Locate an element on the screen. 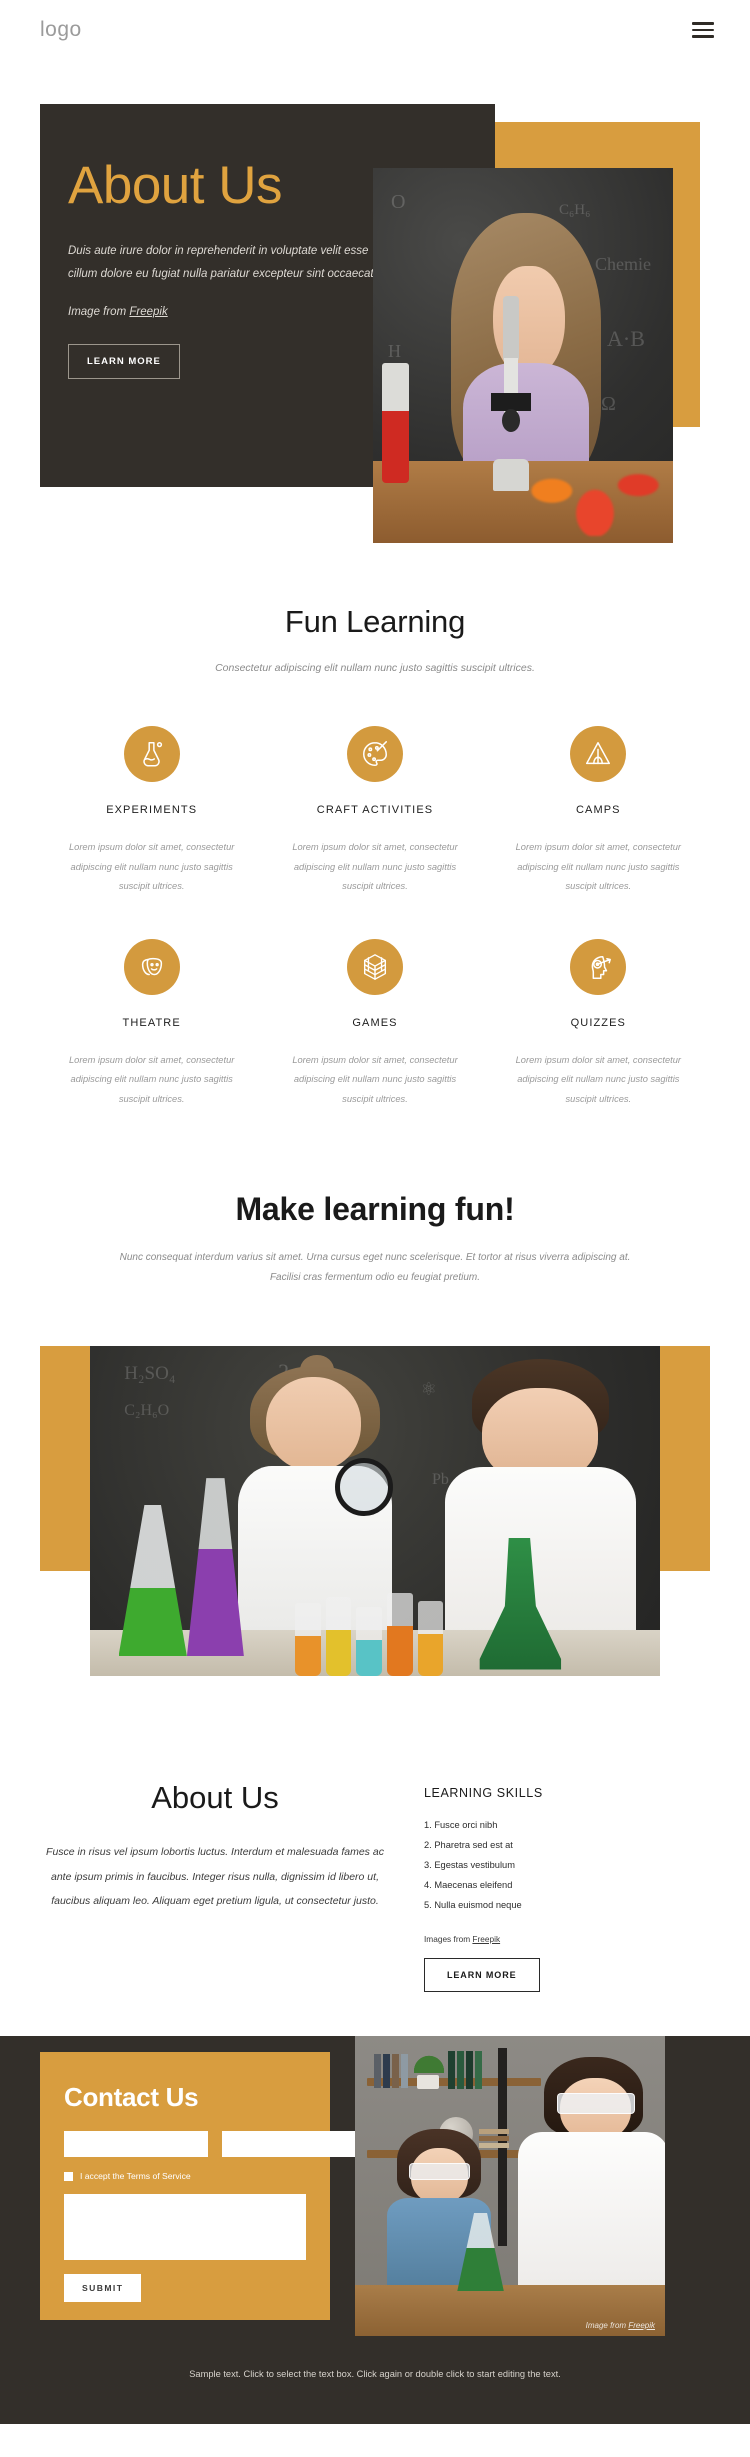 Image resolution: width=750 pixels, height=2457 pixels. hero-image-credit: Image from Freepik is located at coordinates (223, 312).